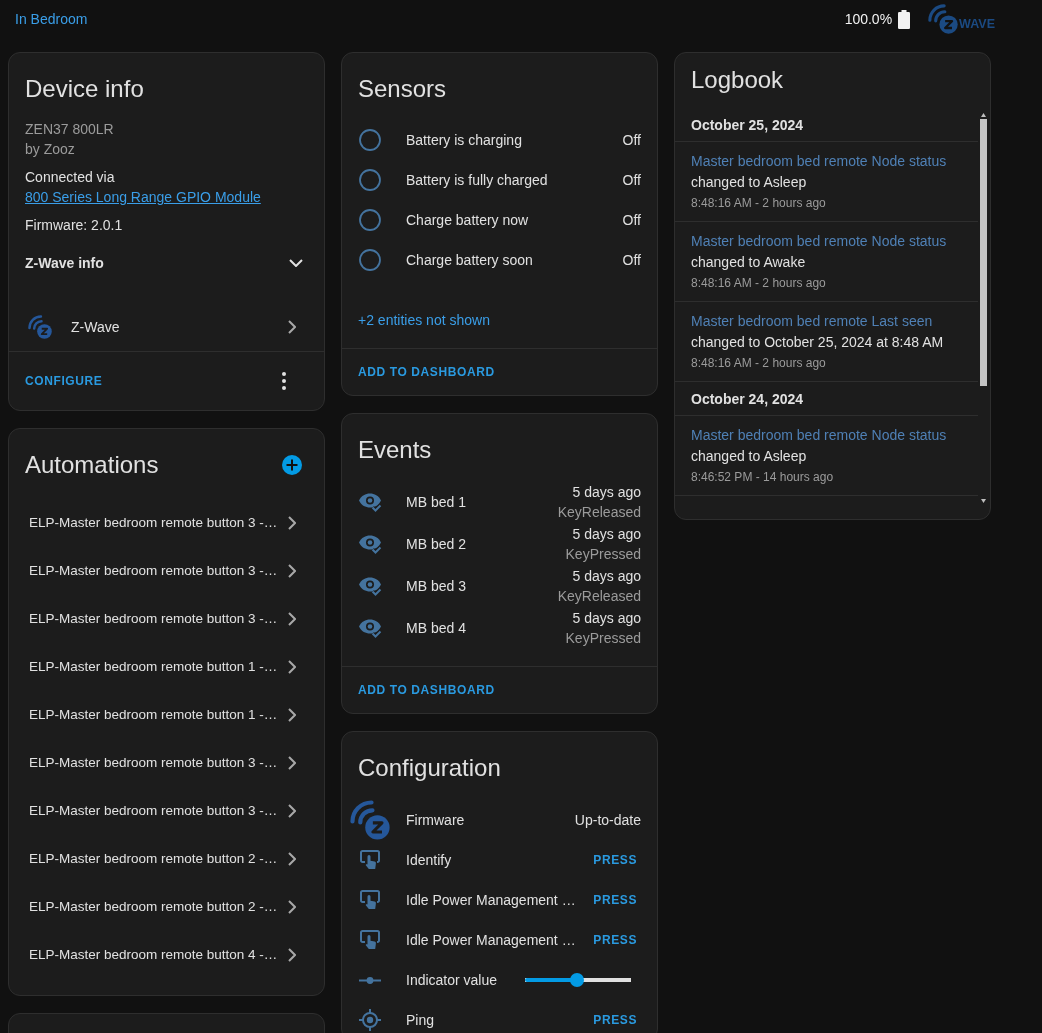 The width and height of the screenshot is (1042, 1033). I want to click on wave-logo-icon, so click(943, 19).